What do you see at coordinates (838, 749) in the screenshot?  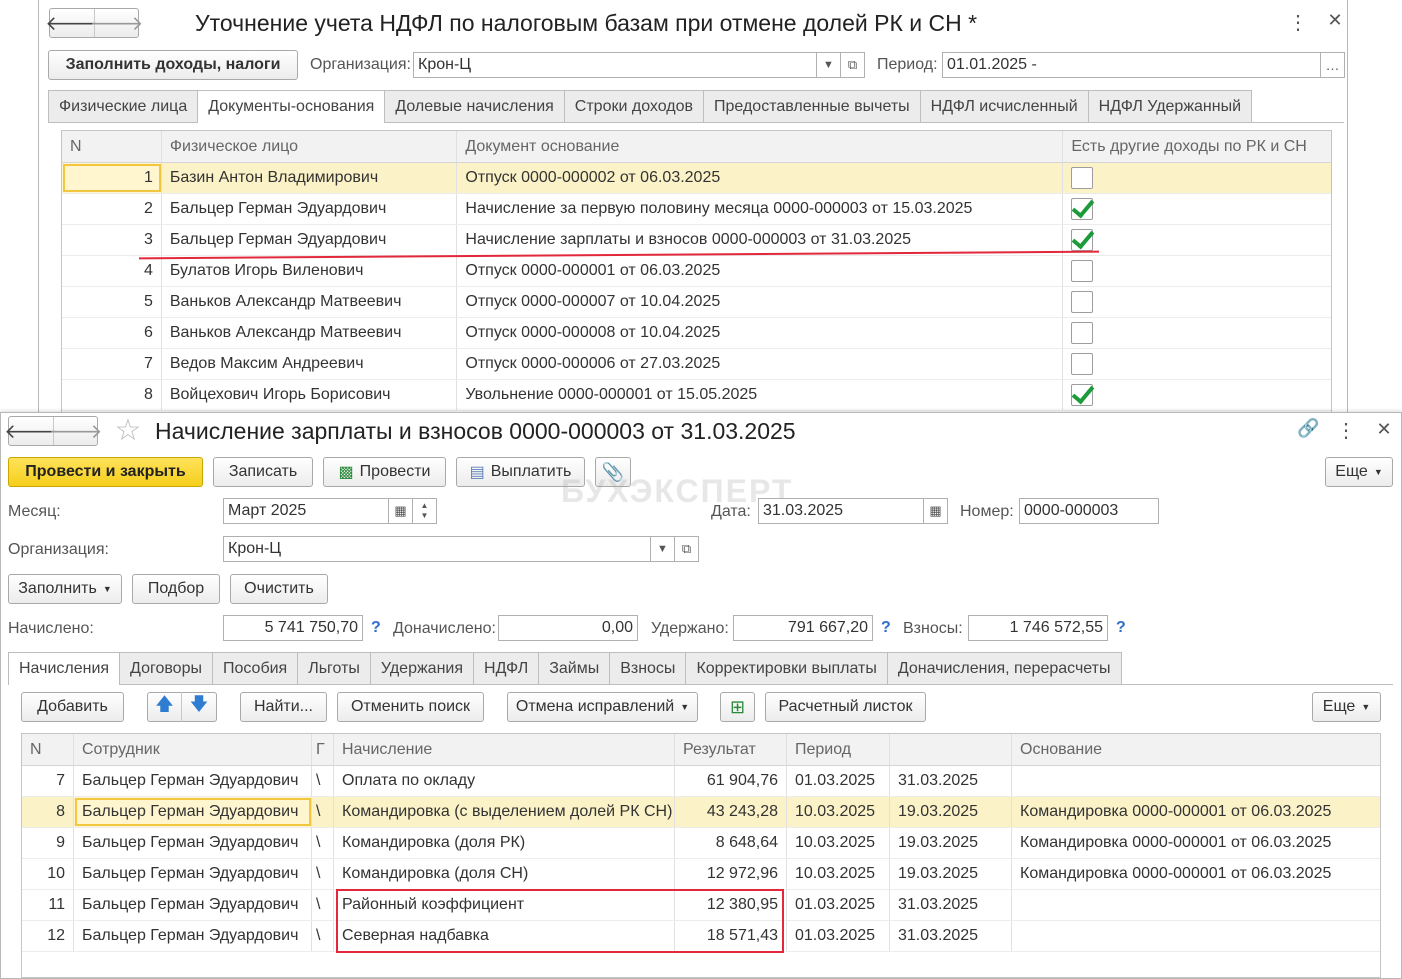 I see `col-period: Период` at bounding box center [838, 749].